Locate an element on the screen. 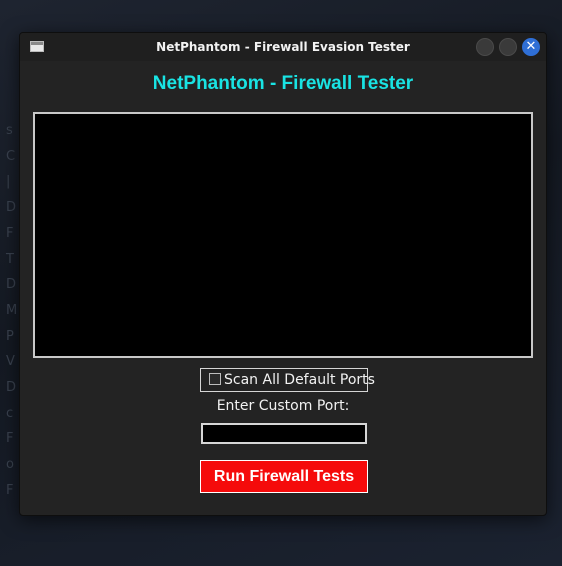  page-title: NetPhantom - Firewall Tester is located at coordinates (283, 83).